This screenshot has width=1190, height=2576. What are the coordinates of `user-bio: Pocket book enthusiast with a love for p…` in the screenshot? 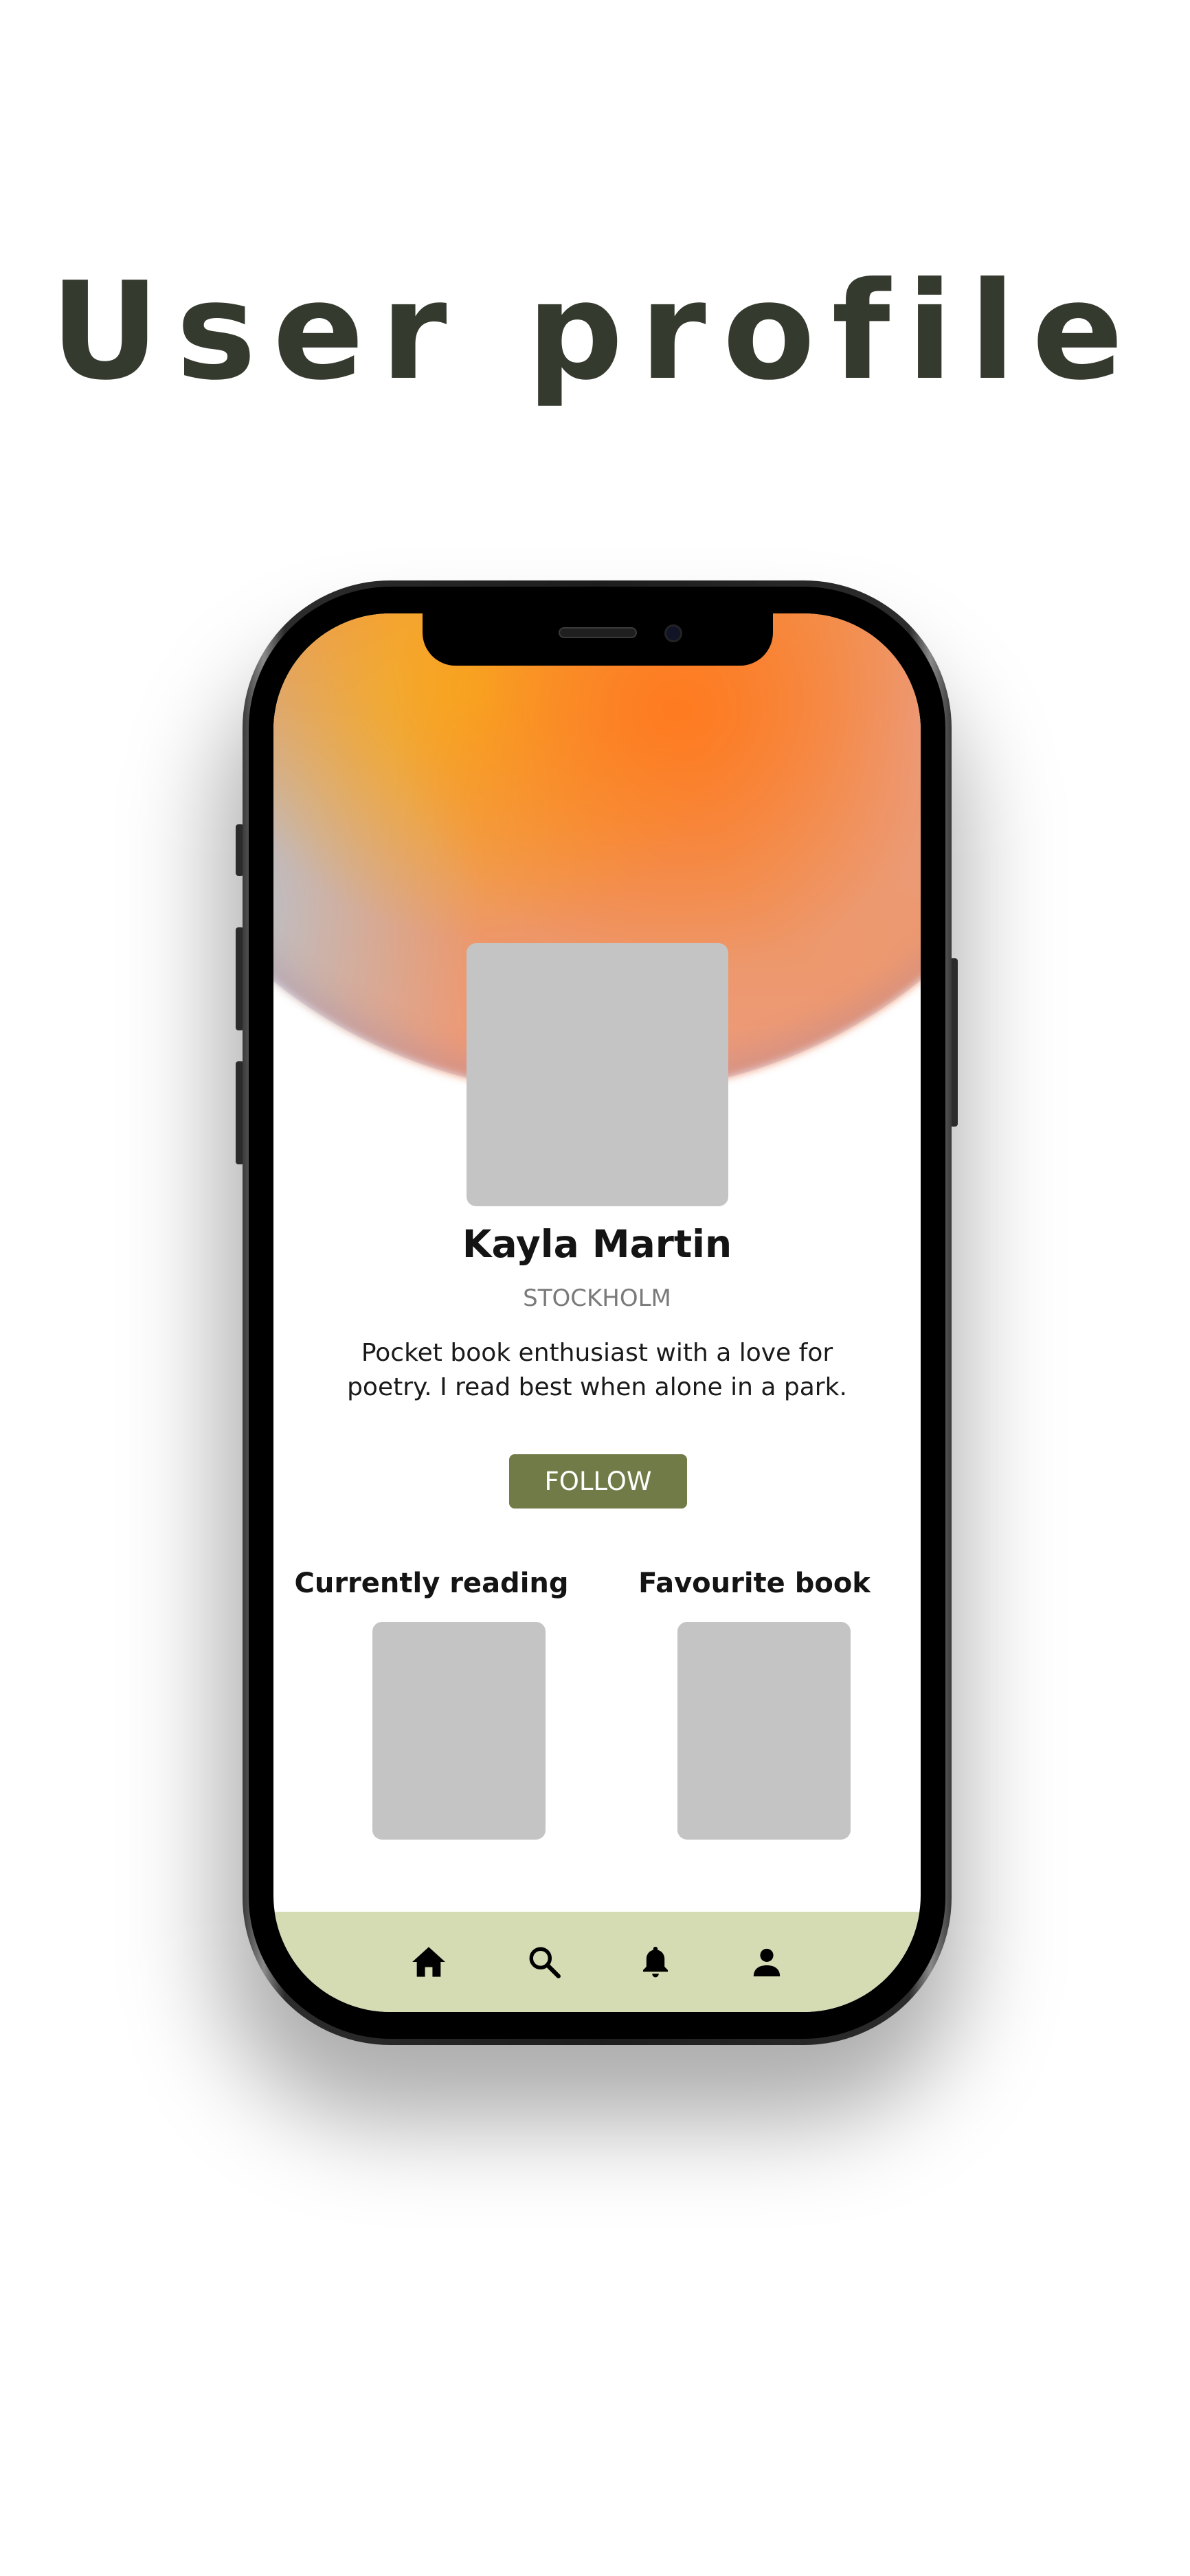 It's located at (597, 1370).